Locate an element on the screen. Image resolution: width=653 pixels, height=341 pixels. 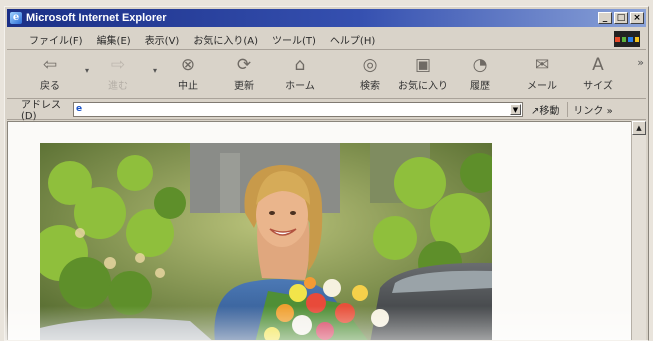
menu-file: ファイル(F) is located at coordinates (56, 39).